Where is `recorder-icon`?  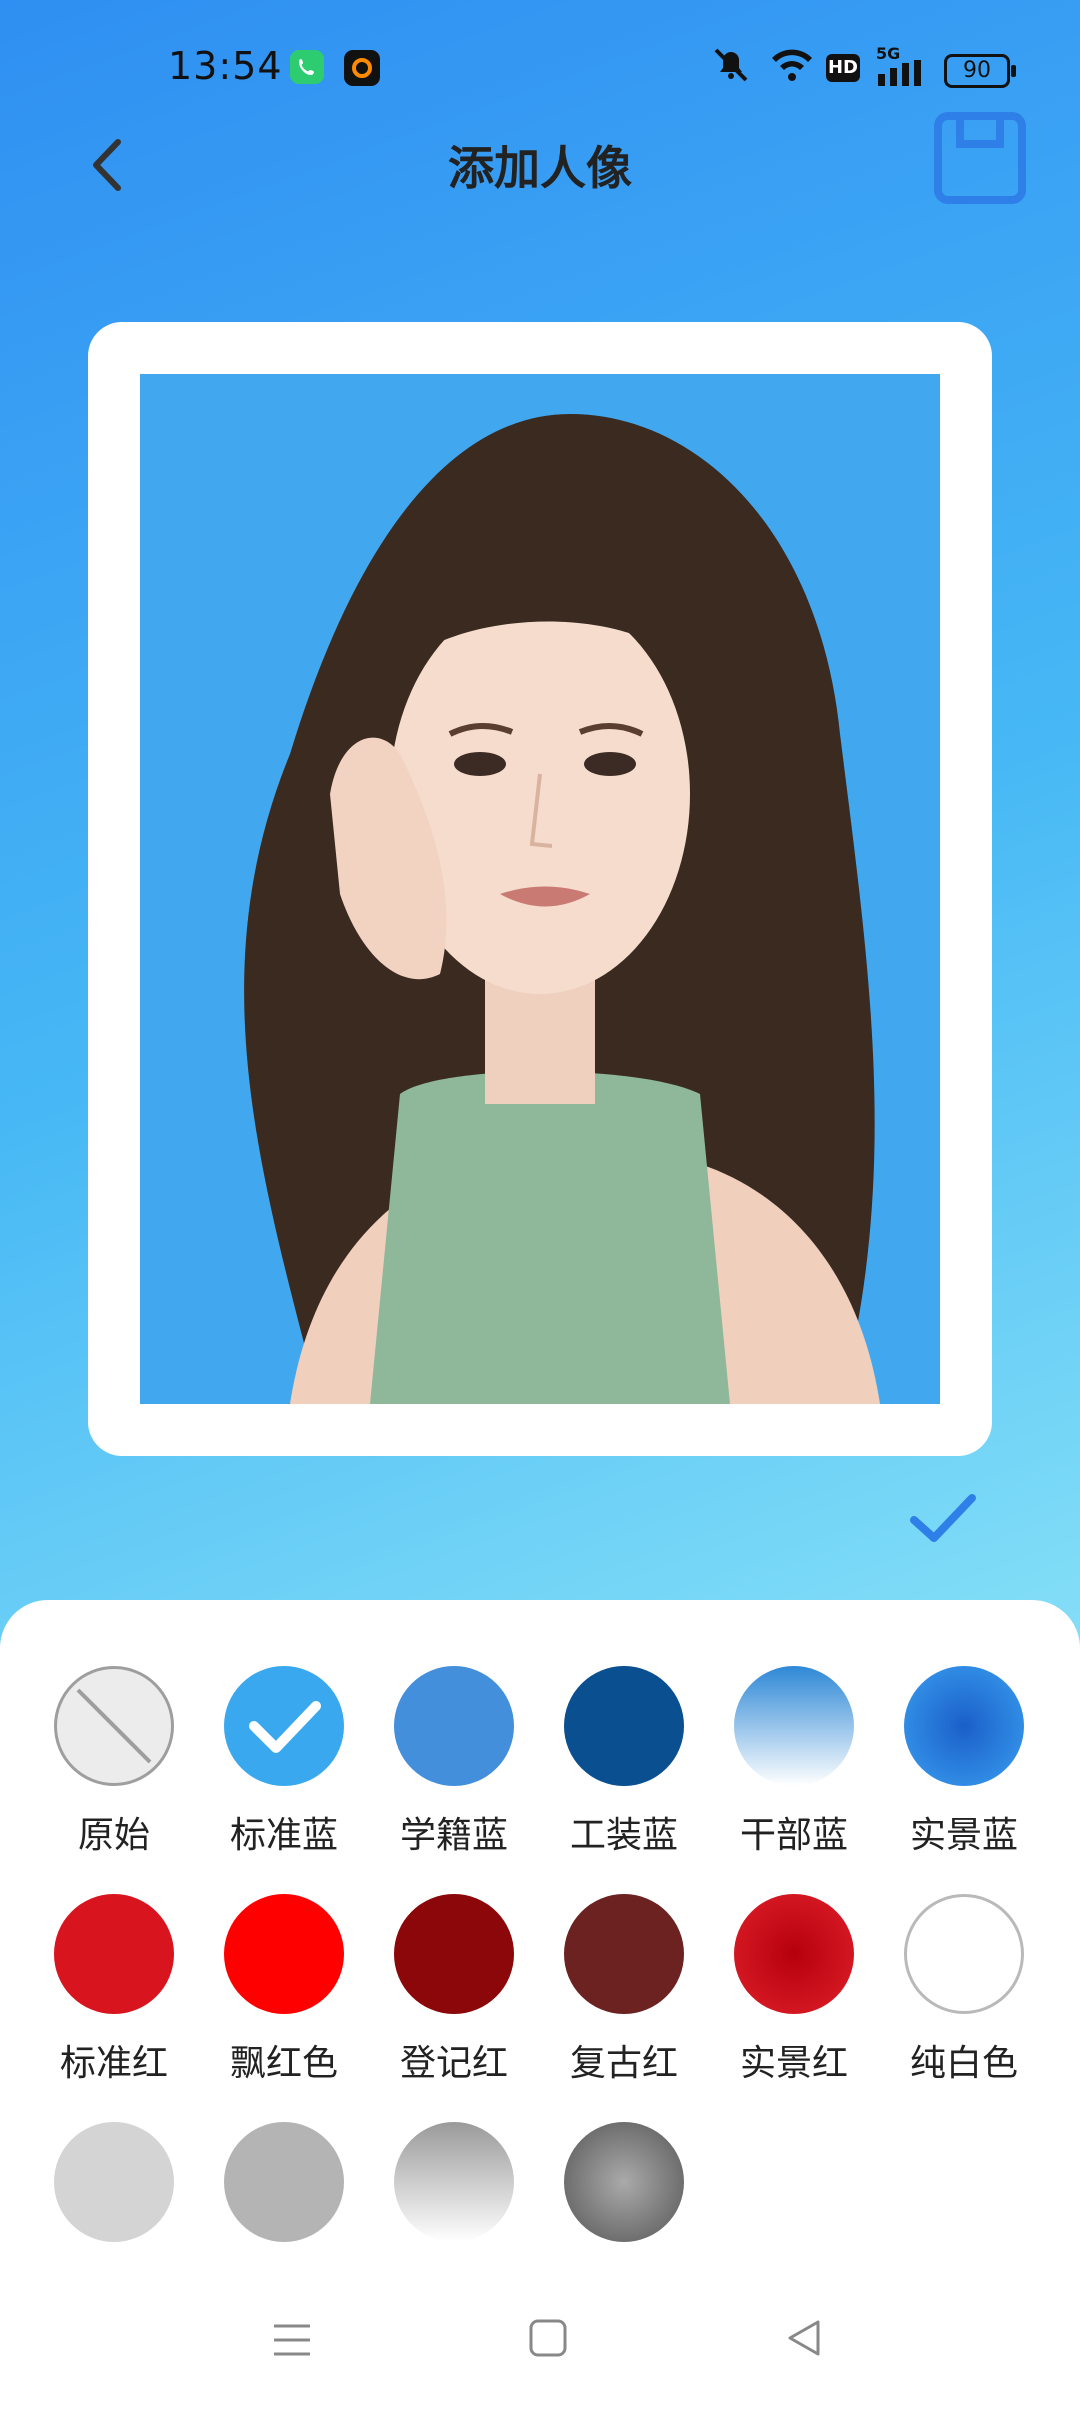 recorder-icon is located at coordinates (362, 68).